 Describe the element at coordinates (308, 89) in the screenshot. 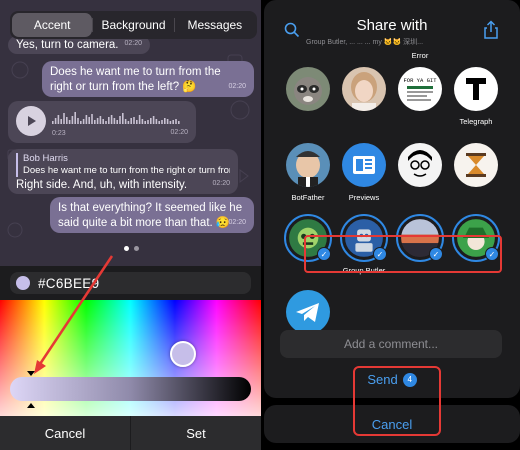

I see `contact-avatar-raccoon` at that location.